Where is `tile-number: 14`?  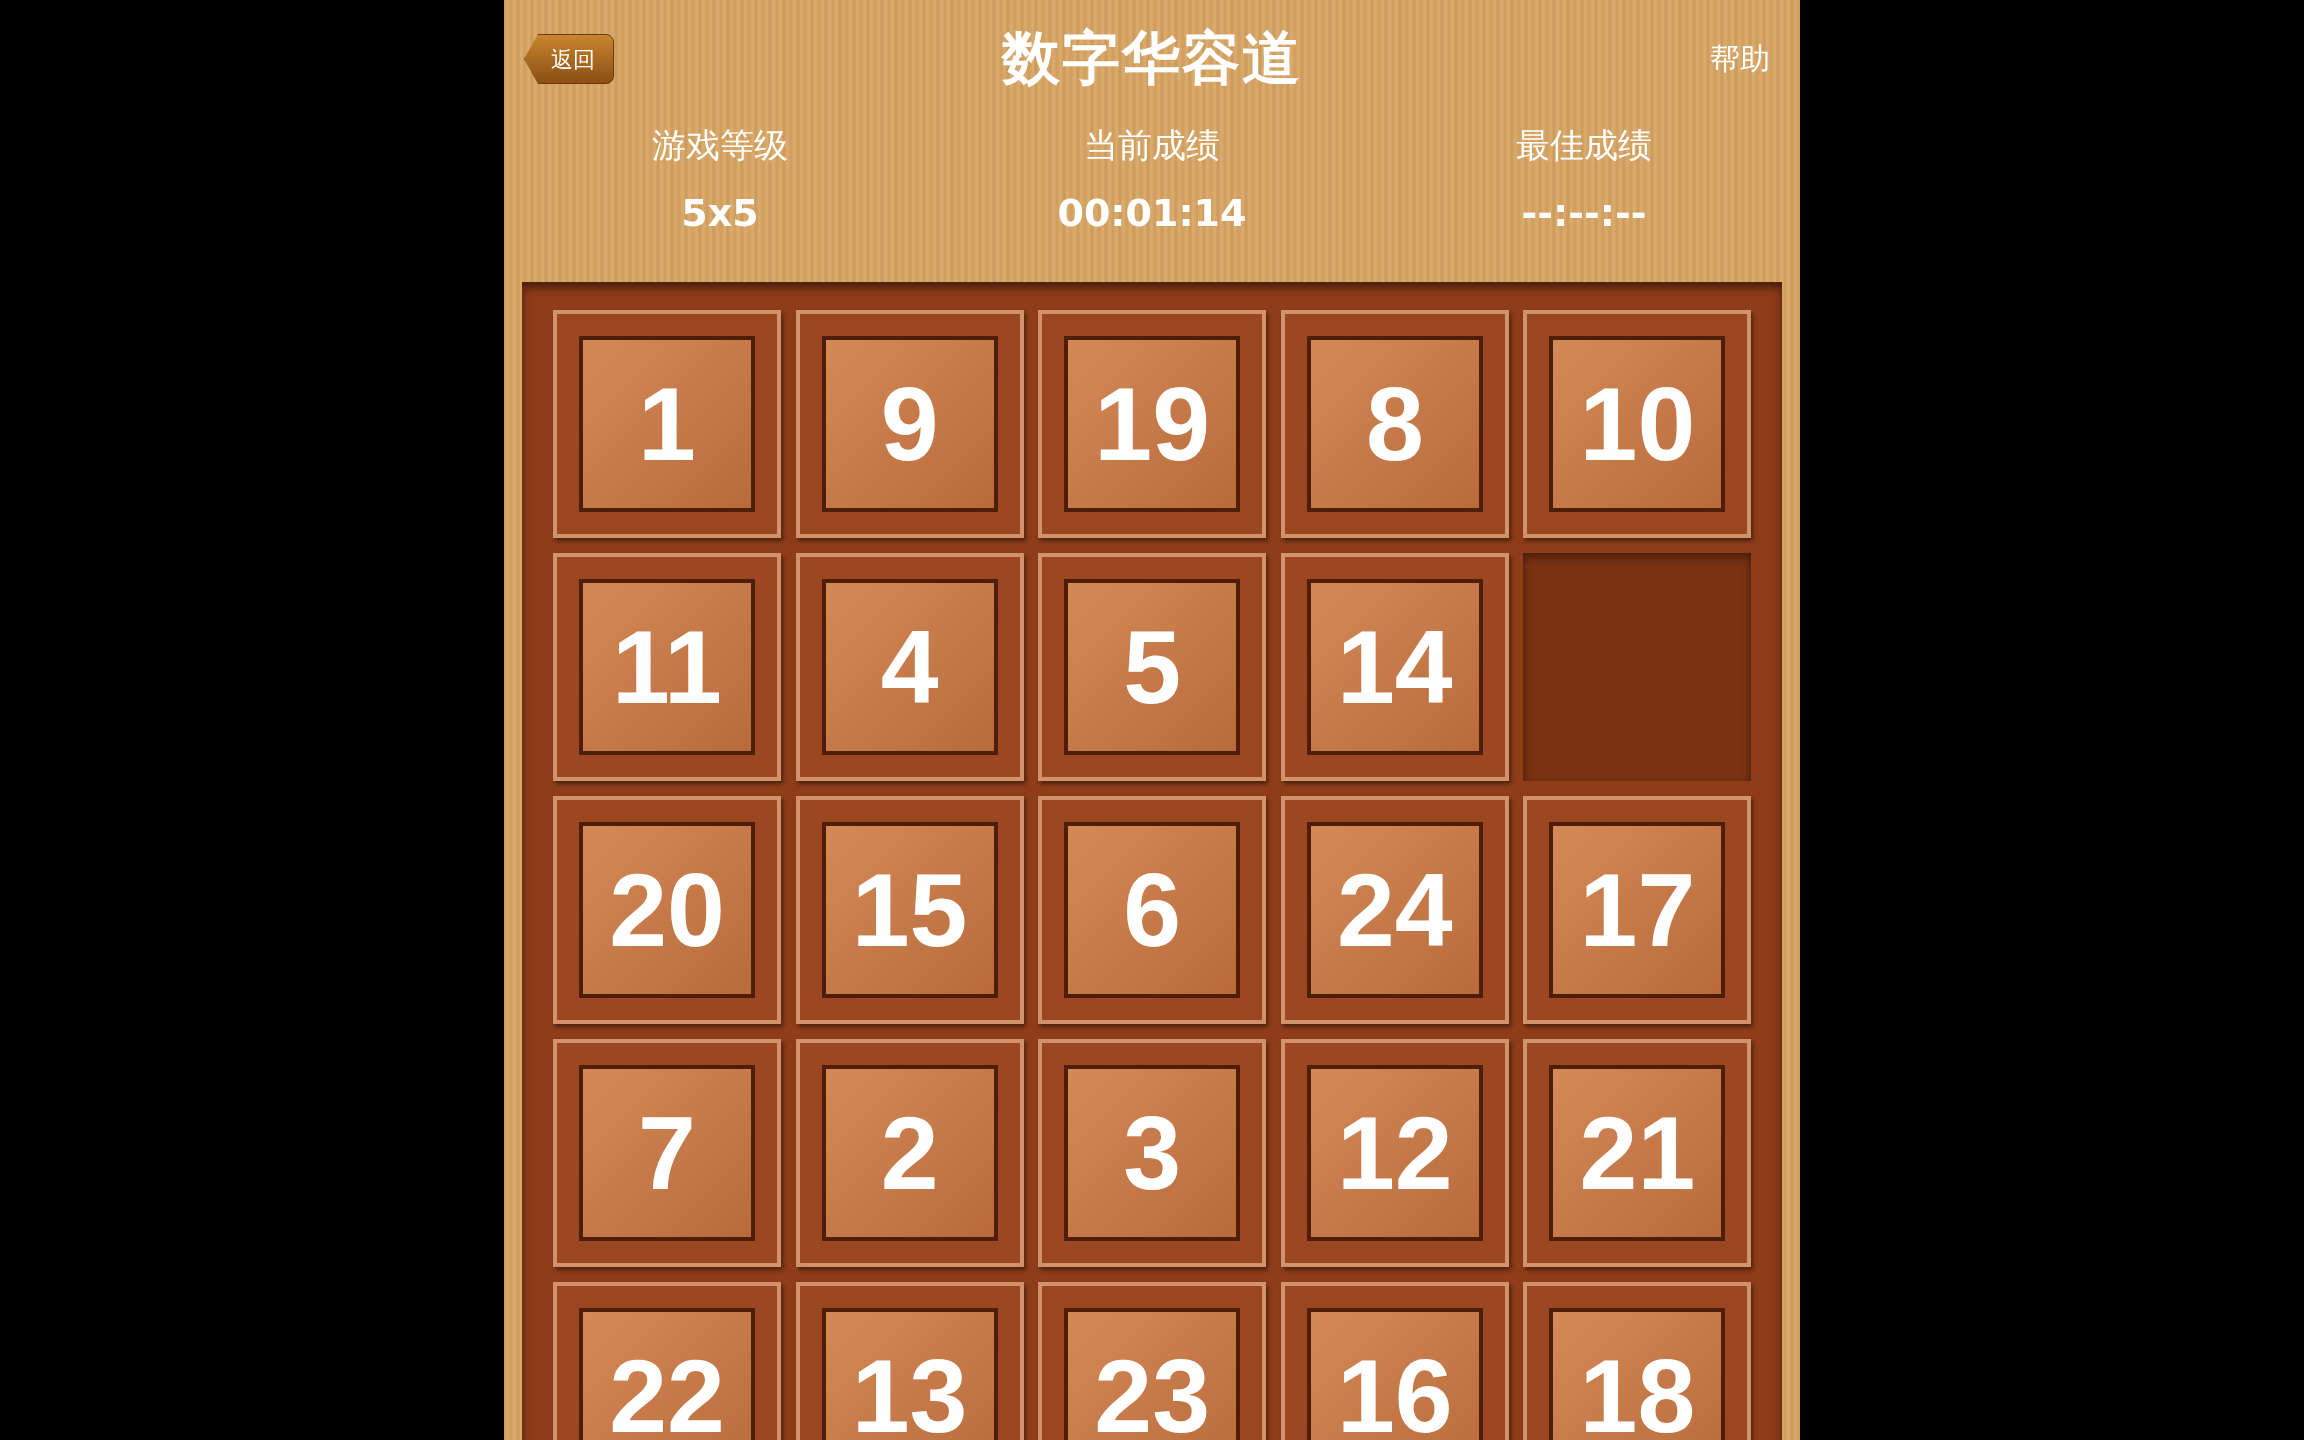
tile-number: 14 is located at coordinates (1394, 667).